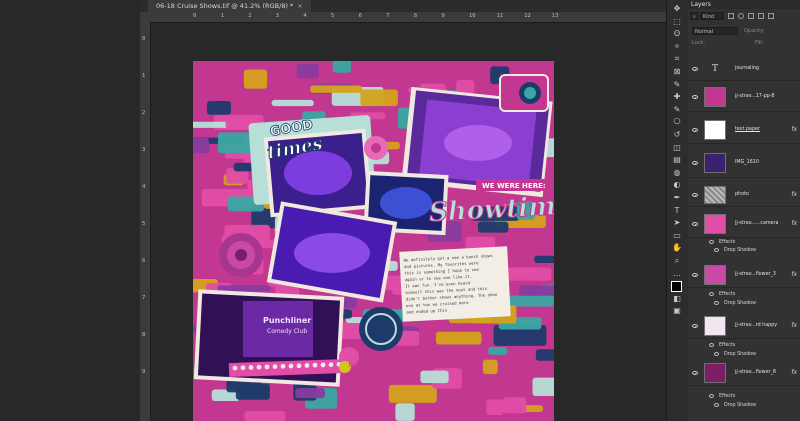 Image resolution: width=800 pixels, height=421 pixels. What do you see at coordinates (677, 248) in the screenshot?
I see `hand-icon: ✋` at bounding box center [677, 248].